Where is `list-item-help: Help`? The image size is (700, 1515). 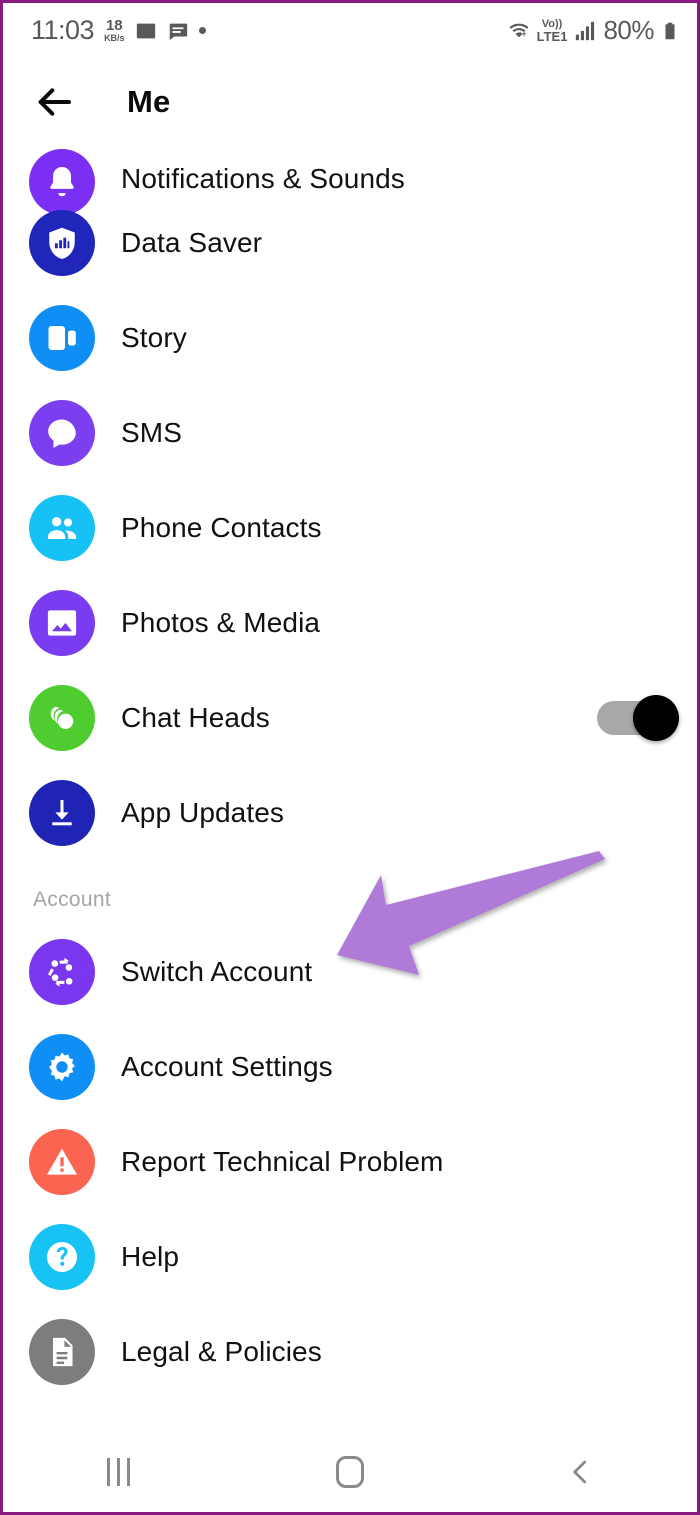 list-item-help: Help is located at coordinates (350, 1256).